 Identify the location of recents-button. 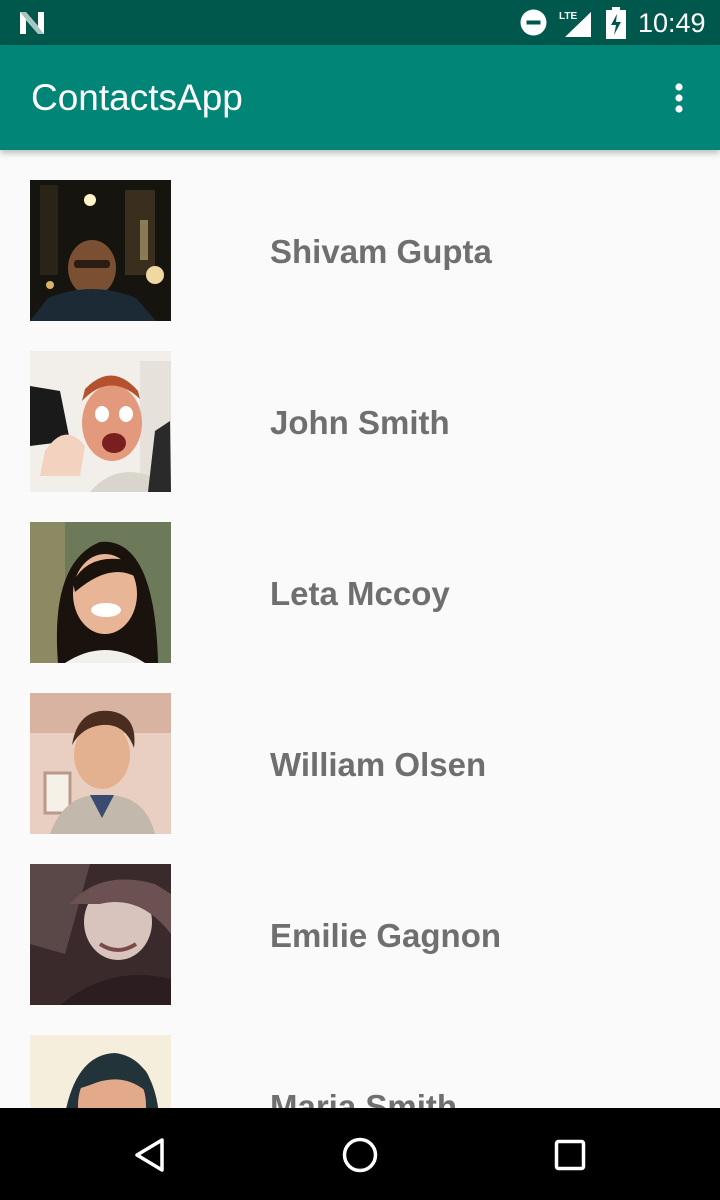
(570, 1155).